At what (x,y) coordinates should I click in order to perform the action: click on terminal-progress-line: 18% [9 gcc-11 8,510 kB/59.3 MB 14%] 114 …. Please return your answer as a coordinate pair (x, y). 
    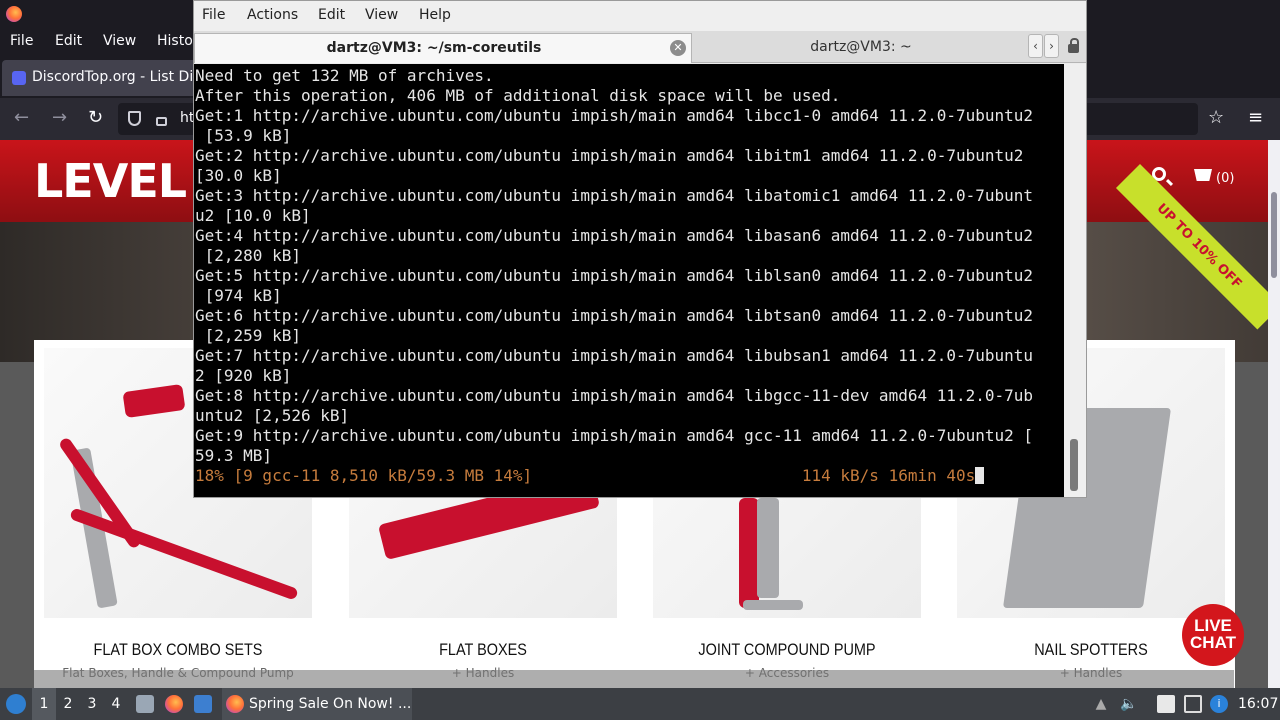
    Looking at the image, I should click on (629, 476).